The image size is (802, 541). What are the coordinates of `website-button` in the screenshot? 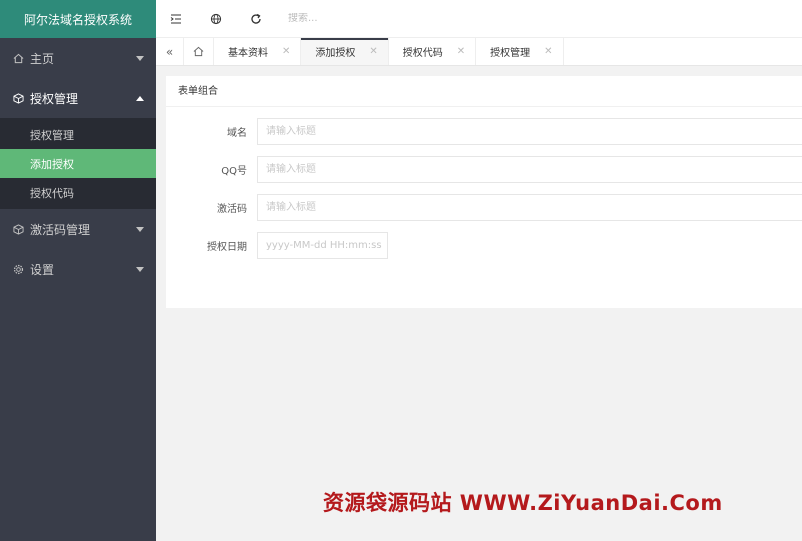 It's located at (216, 19).